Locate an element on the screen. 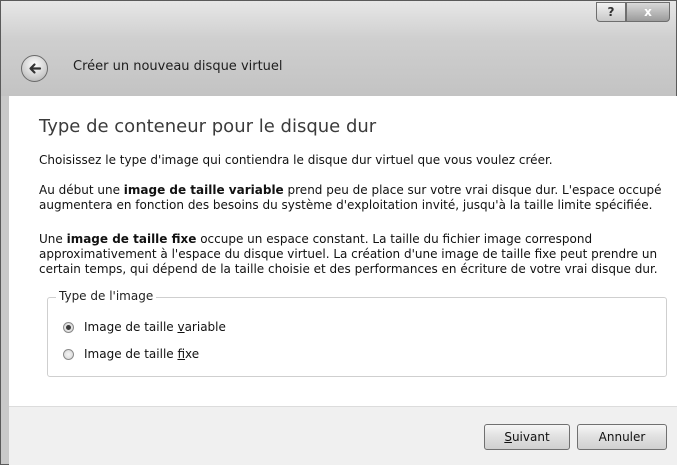 This screenshot has height=465, width=677. radio-variable-size: Image de taille variable is located at coordinates (144, 327).